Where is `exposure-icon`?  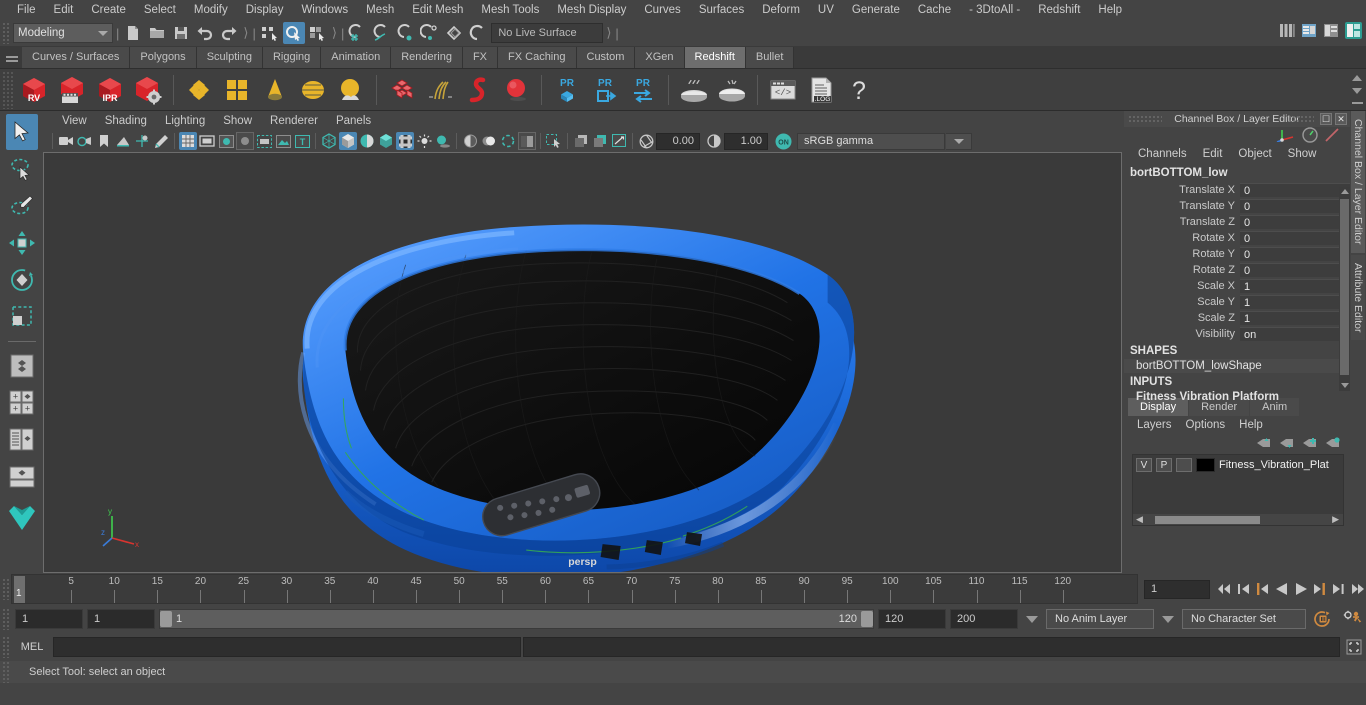
exposure-icon is located at coordinates (646, 141).